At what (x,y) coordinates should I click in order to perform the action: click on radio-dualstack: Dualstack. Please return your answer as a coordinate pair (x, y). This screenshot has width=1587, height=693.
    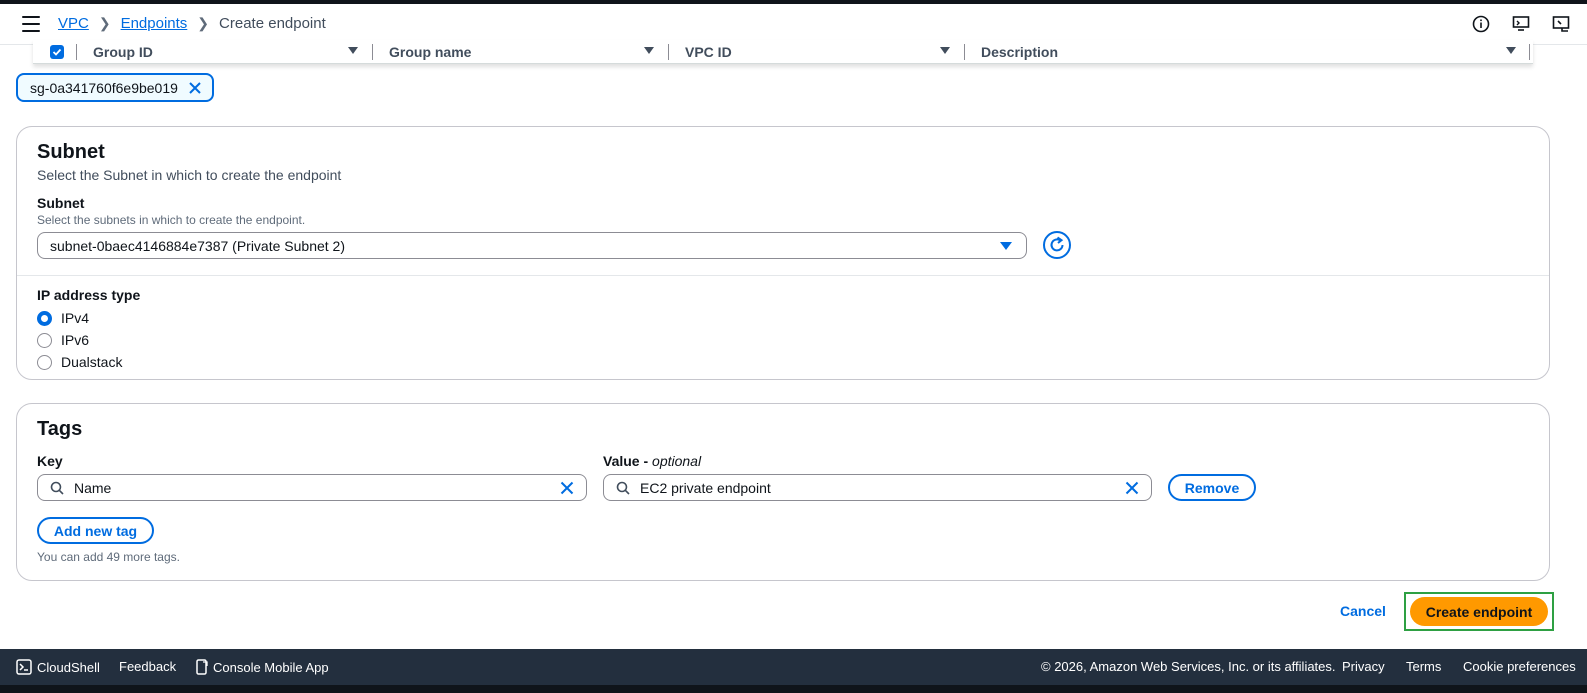
    Looking at the image, I should click on (79, 362).